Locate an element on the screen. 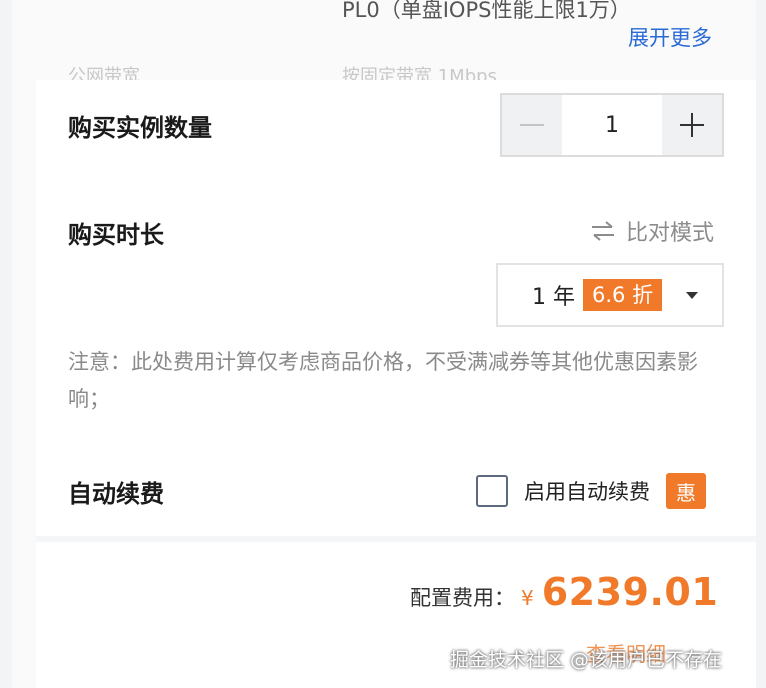 The height and width of the screenshot is (688, 766). plus-icon is located at coordinates (692, 125).